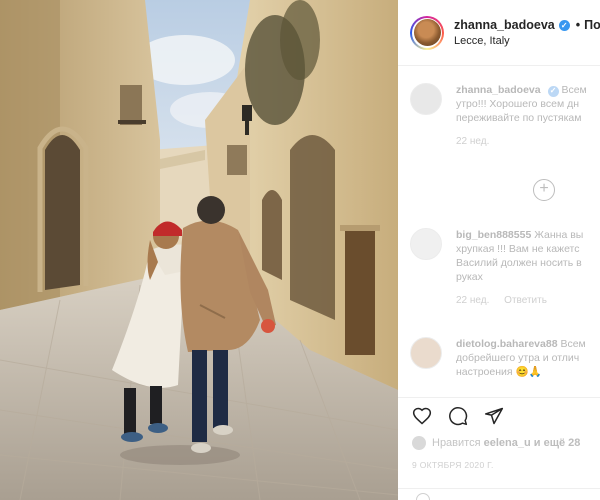 This screenshot has height=500, width=600. What do you see at coordinates (499, 33) in the screenshot?
I see `post-header: zhanna_badoeva ✓ • Подп Lecce, Italy` at bounding box center [499, 33].